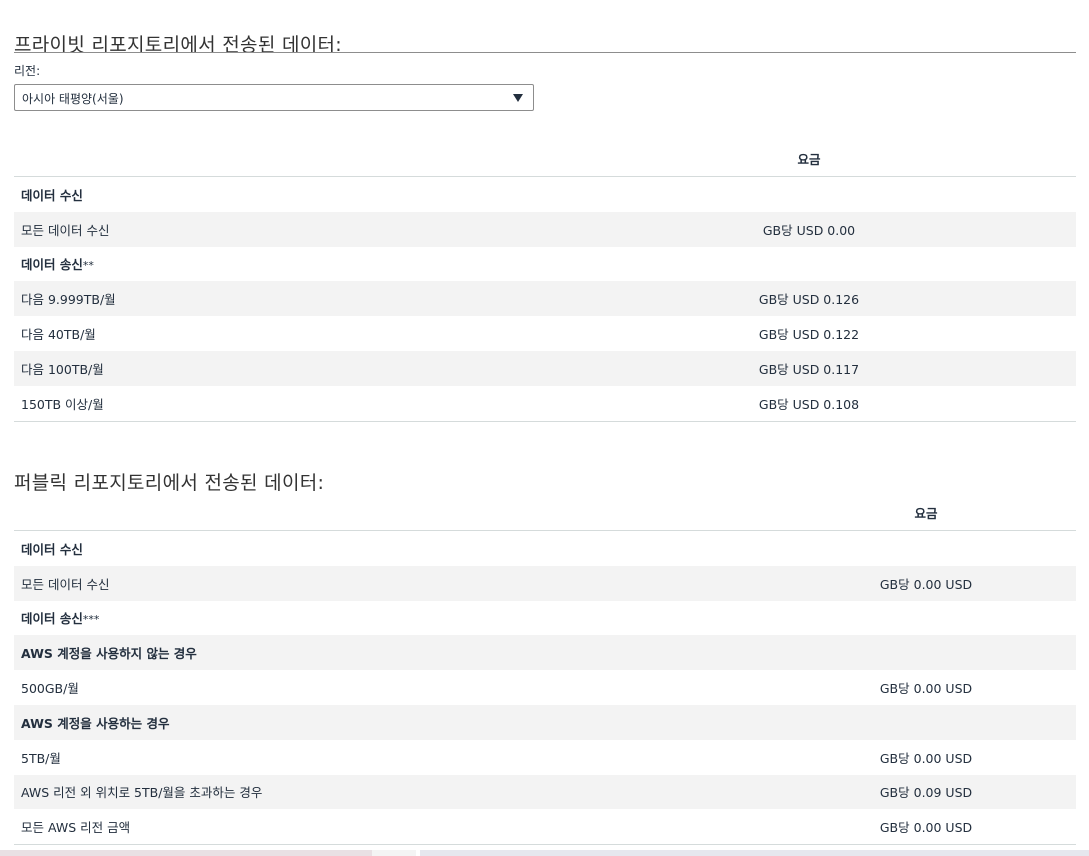 The width and height of the screenshot is (1089, 856). Describe the element at coordinates (809, 368) in the screenshot. I see `row-price: GB당 USD 0.117` at that location.